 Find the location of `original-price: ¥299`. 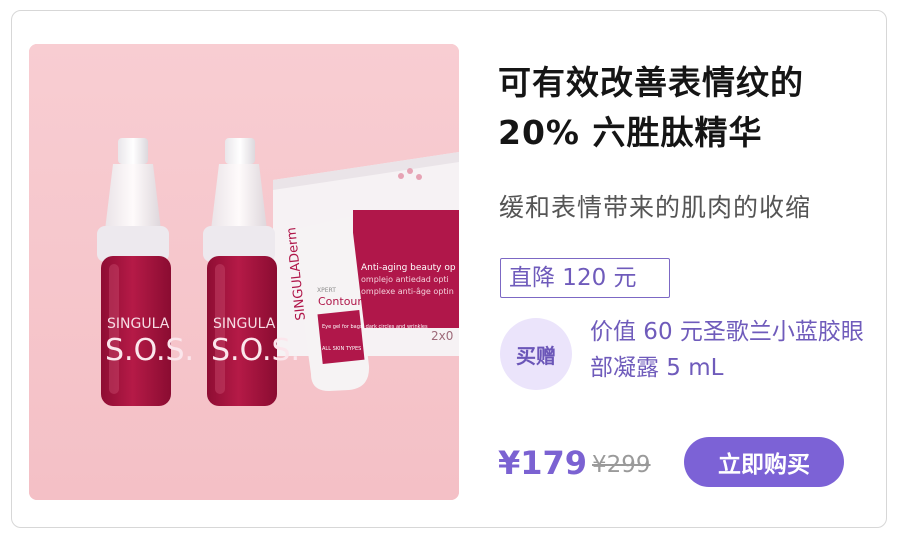

original-price: ¥299 is located at coordinates (621, 465).